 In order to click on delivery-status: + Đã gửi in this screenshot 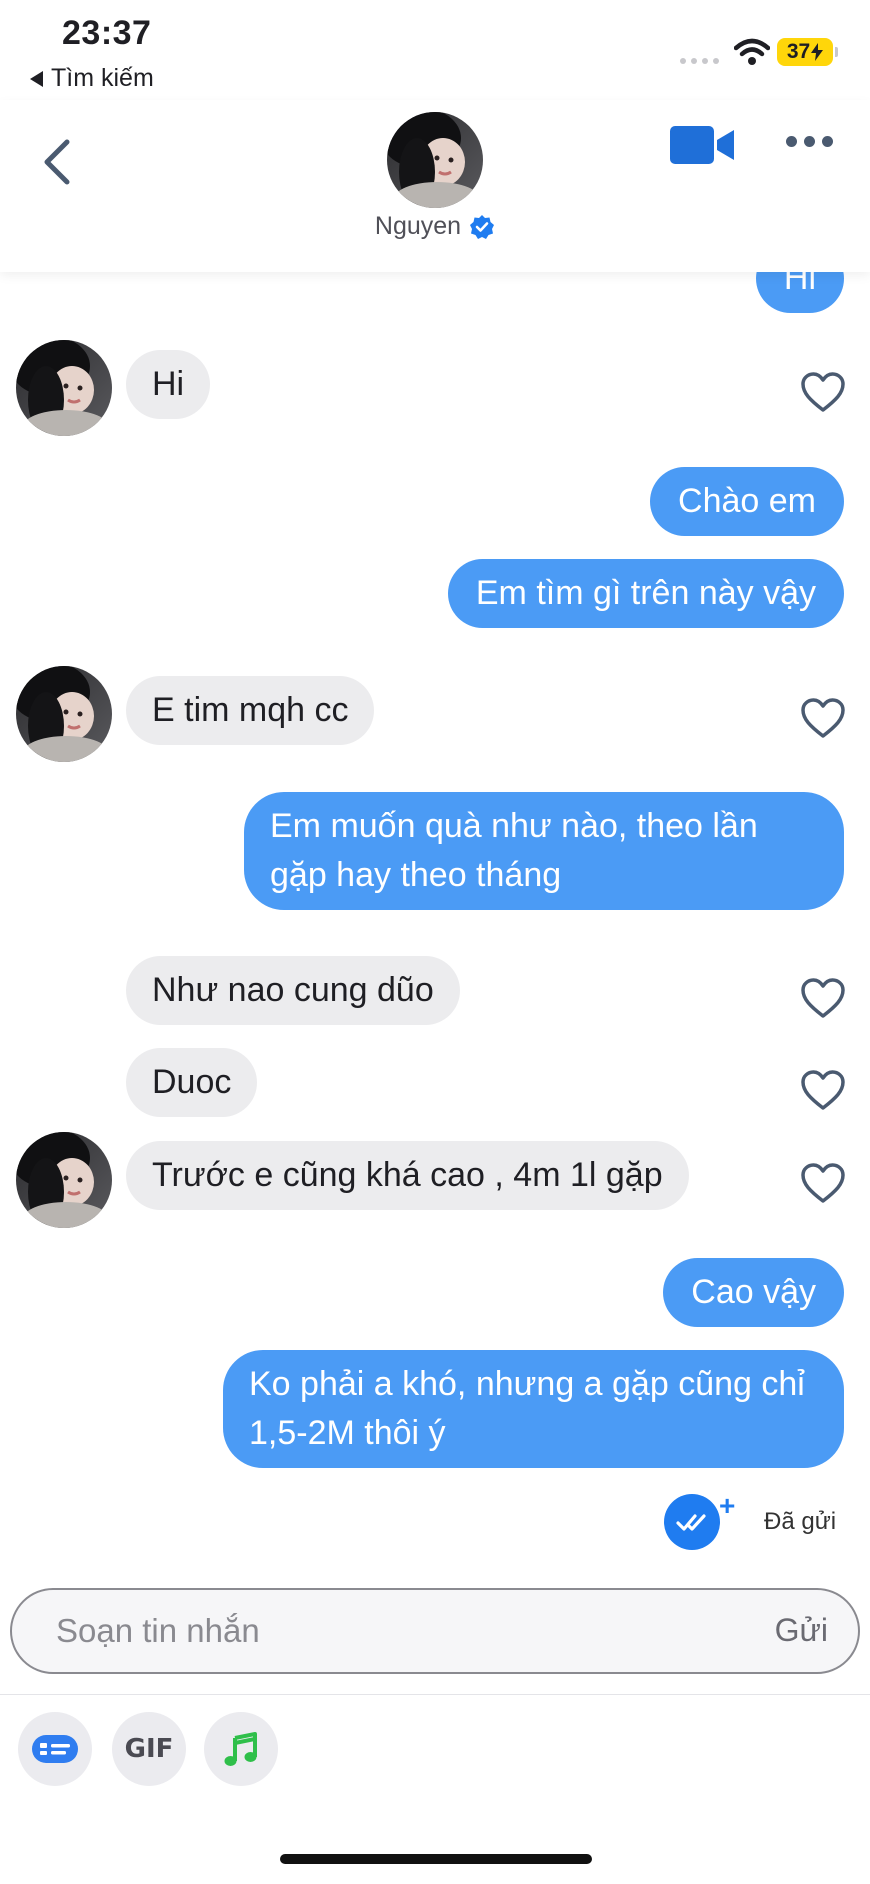, I will do `click(750, 1520)`.